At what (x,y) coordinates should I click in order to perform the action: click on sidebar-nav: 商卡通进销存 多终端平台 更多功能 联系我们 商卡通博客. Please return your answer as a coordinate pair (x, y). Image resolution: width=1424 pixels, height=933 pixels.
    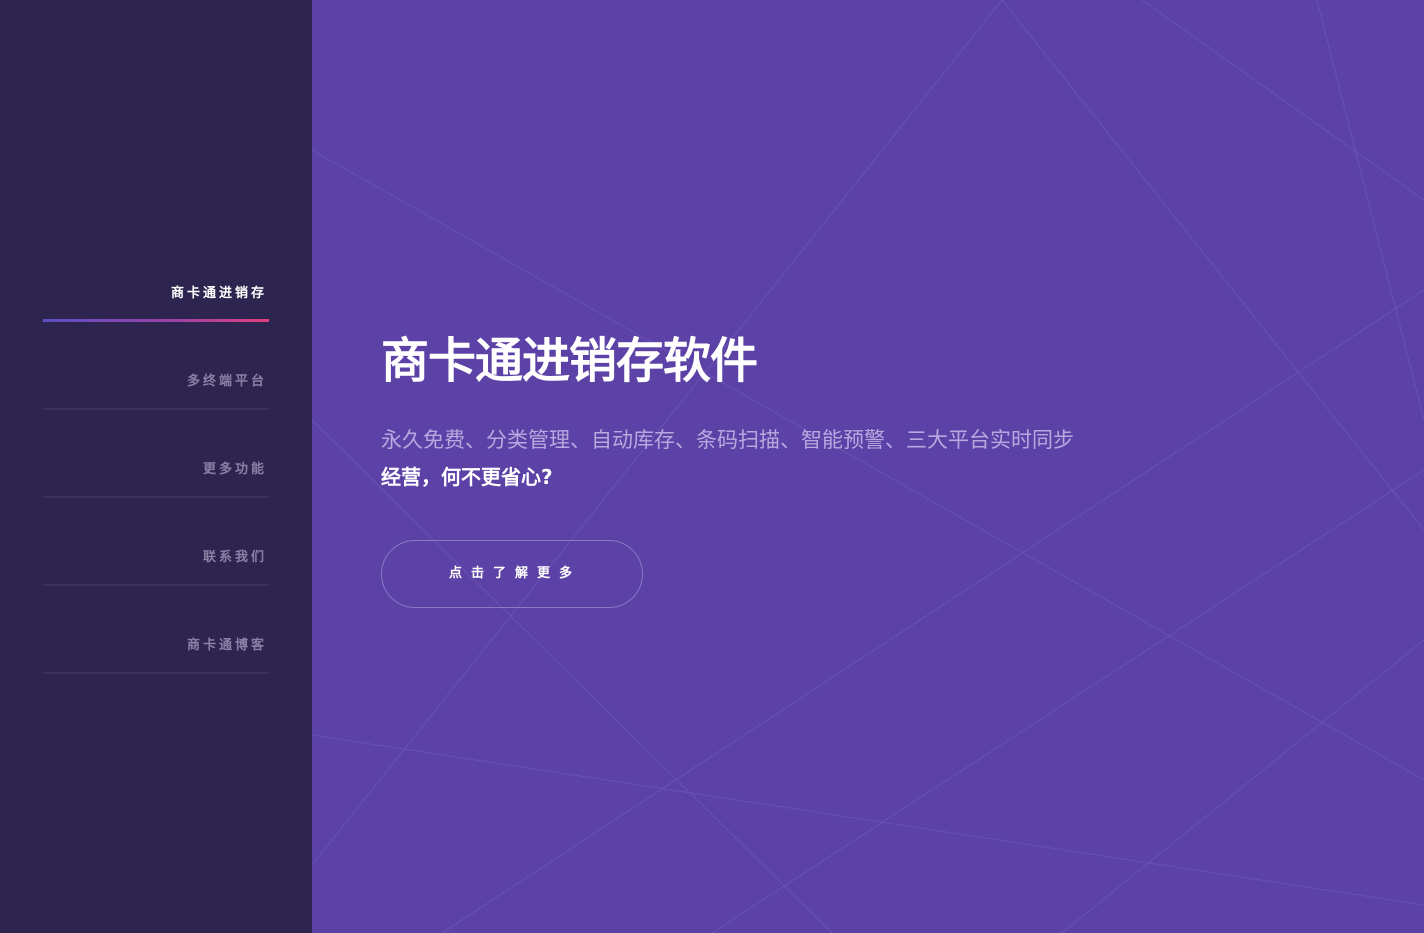
    Looking at the image, I should click on (156, 488).